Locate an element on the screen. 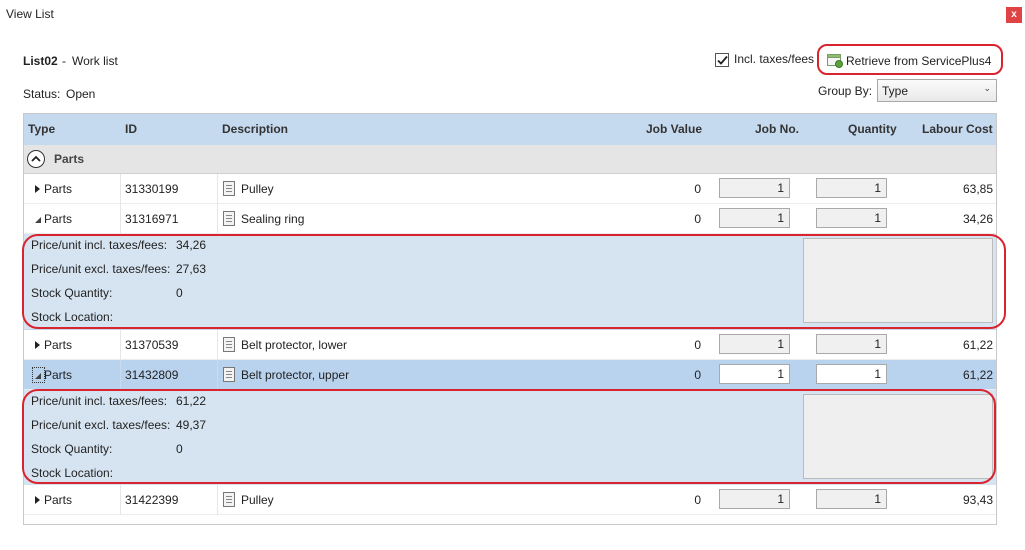  detail-value-price-incl: 34,26 is located at coordinates (191, 245).